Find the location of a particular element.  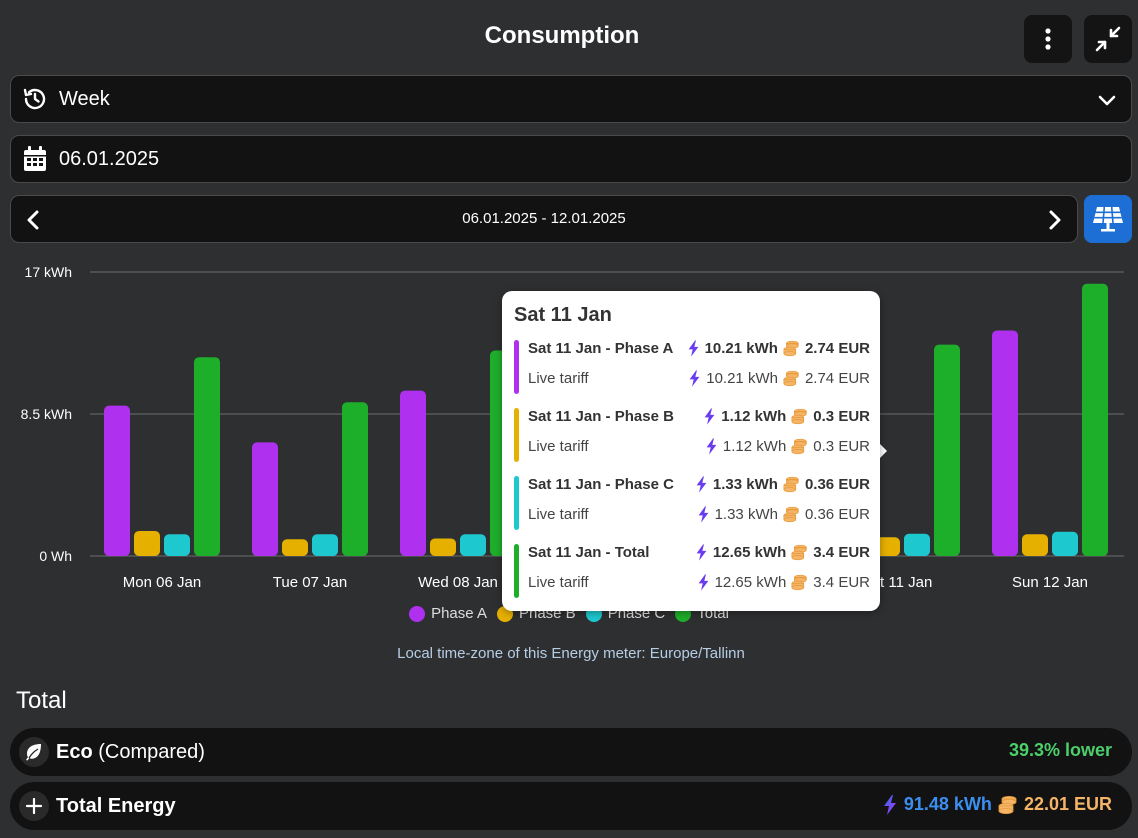

next-period-button is located at coordinates (1055, 222).